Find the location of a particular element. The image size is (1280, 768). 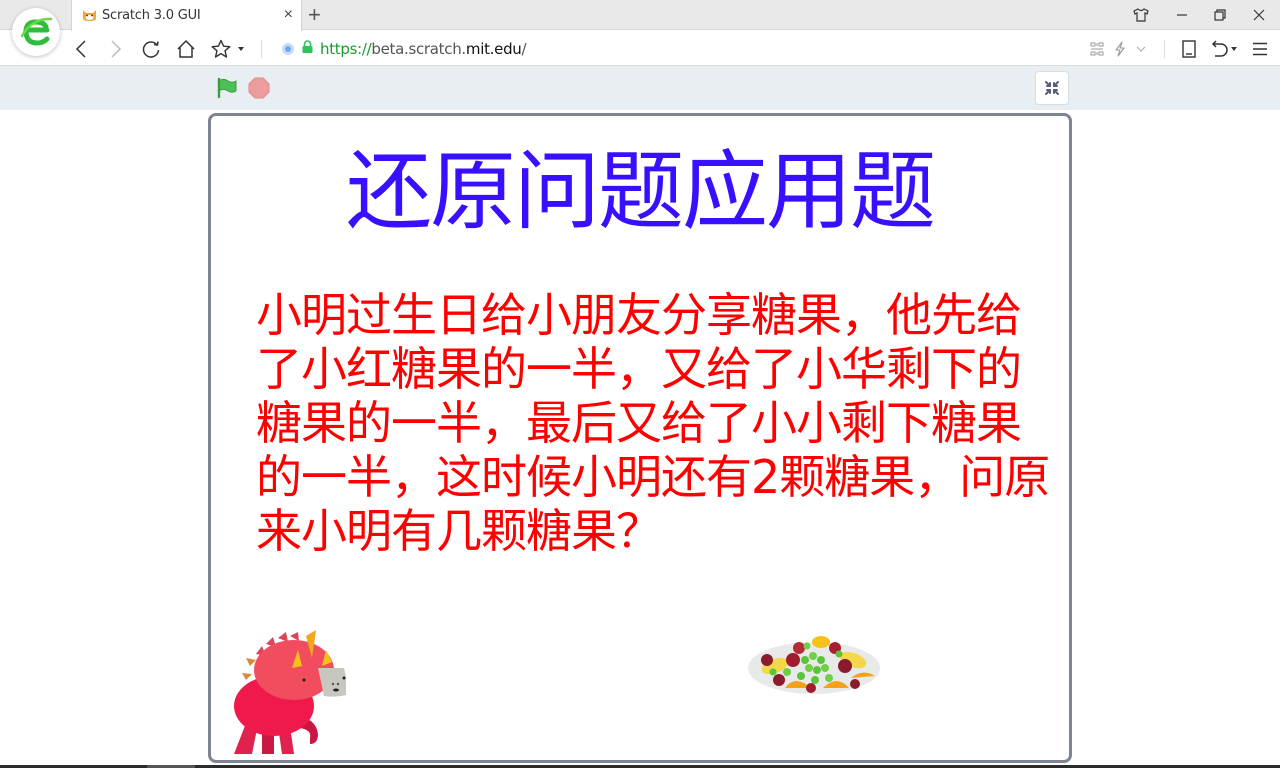

address-bar: https://beta.scratch.mit.edu/ is located at coordinates (404, 49).